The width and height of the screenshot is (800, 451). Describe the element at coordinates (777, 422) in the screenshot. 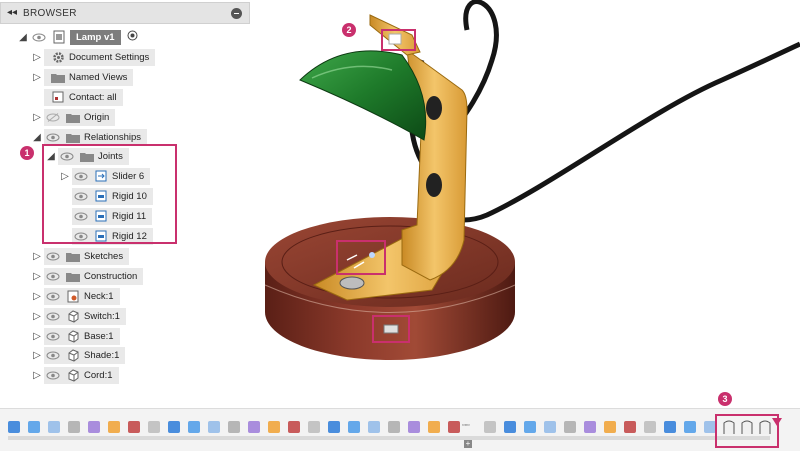

I see `timeline-marker-icon` at that location.